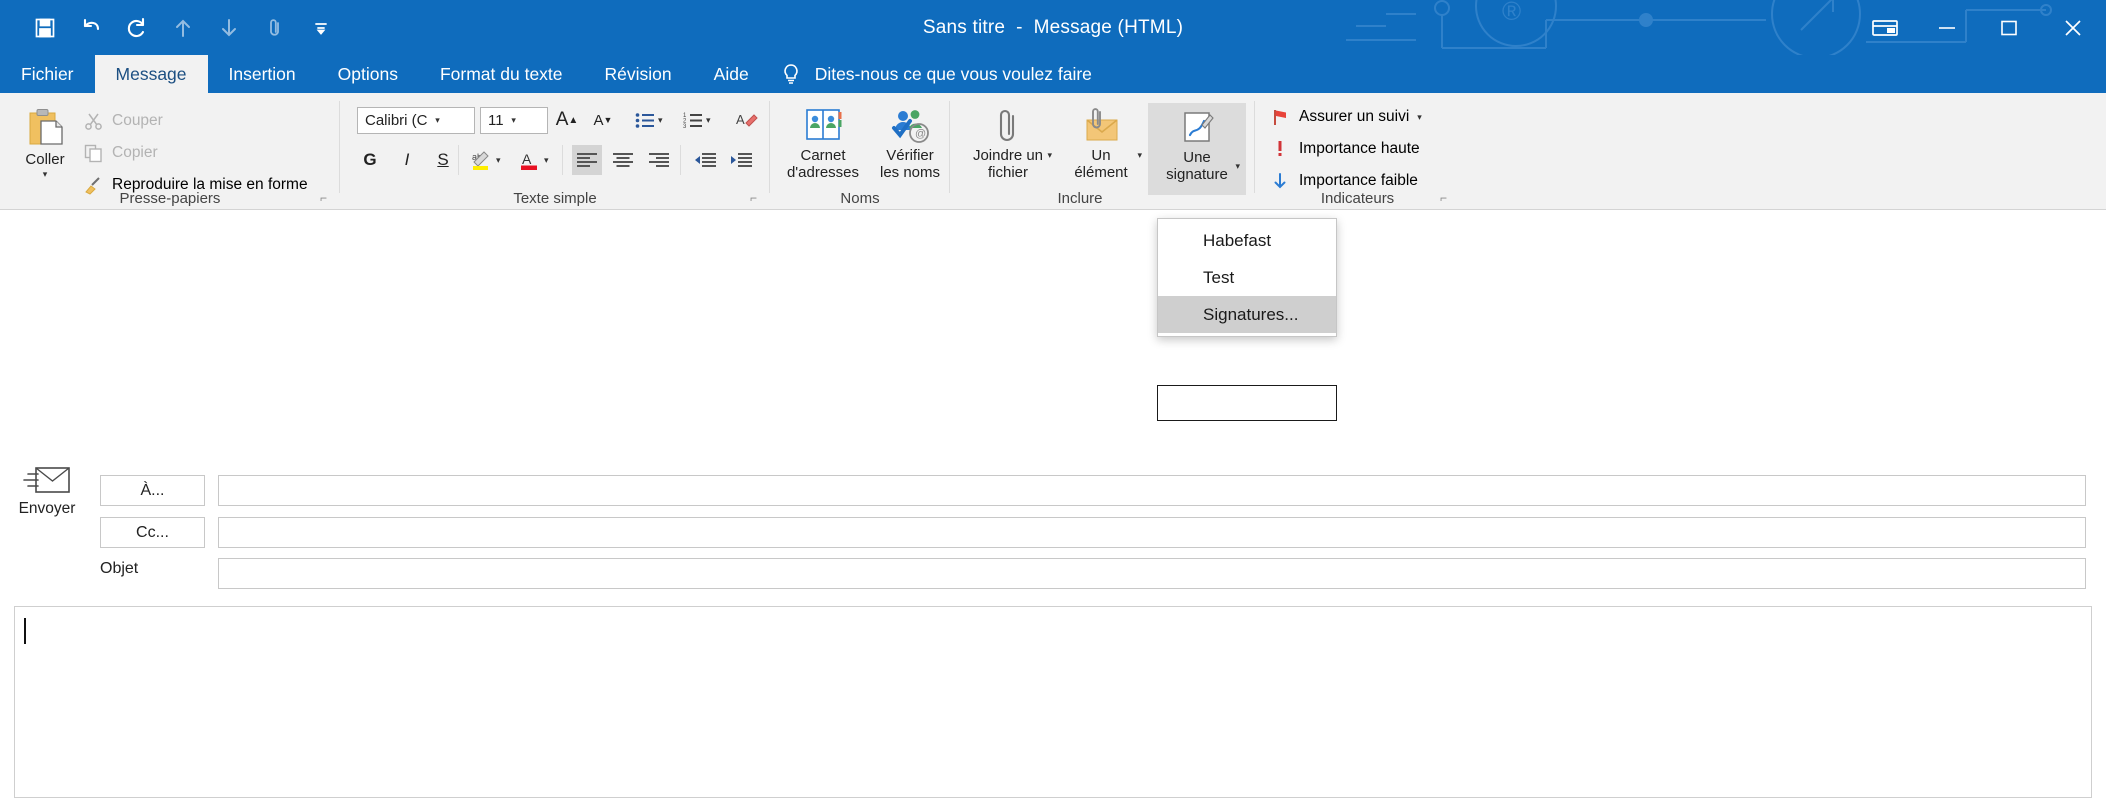 The width and height of the screenshot is (2106, 798). What do you see at coordinates (1139, 155) in the screenshot?
I see `attach-item-caret-icon: ▾` at bounding box center [1139, 155].